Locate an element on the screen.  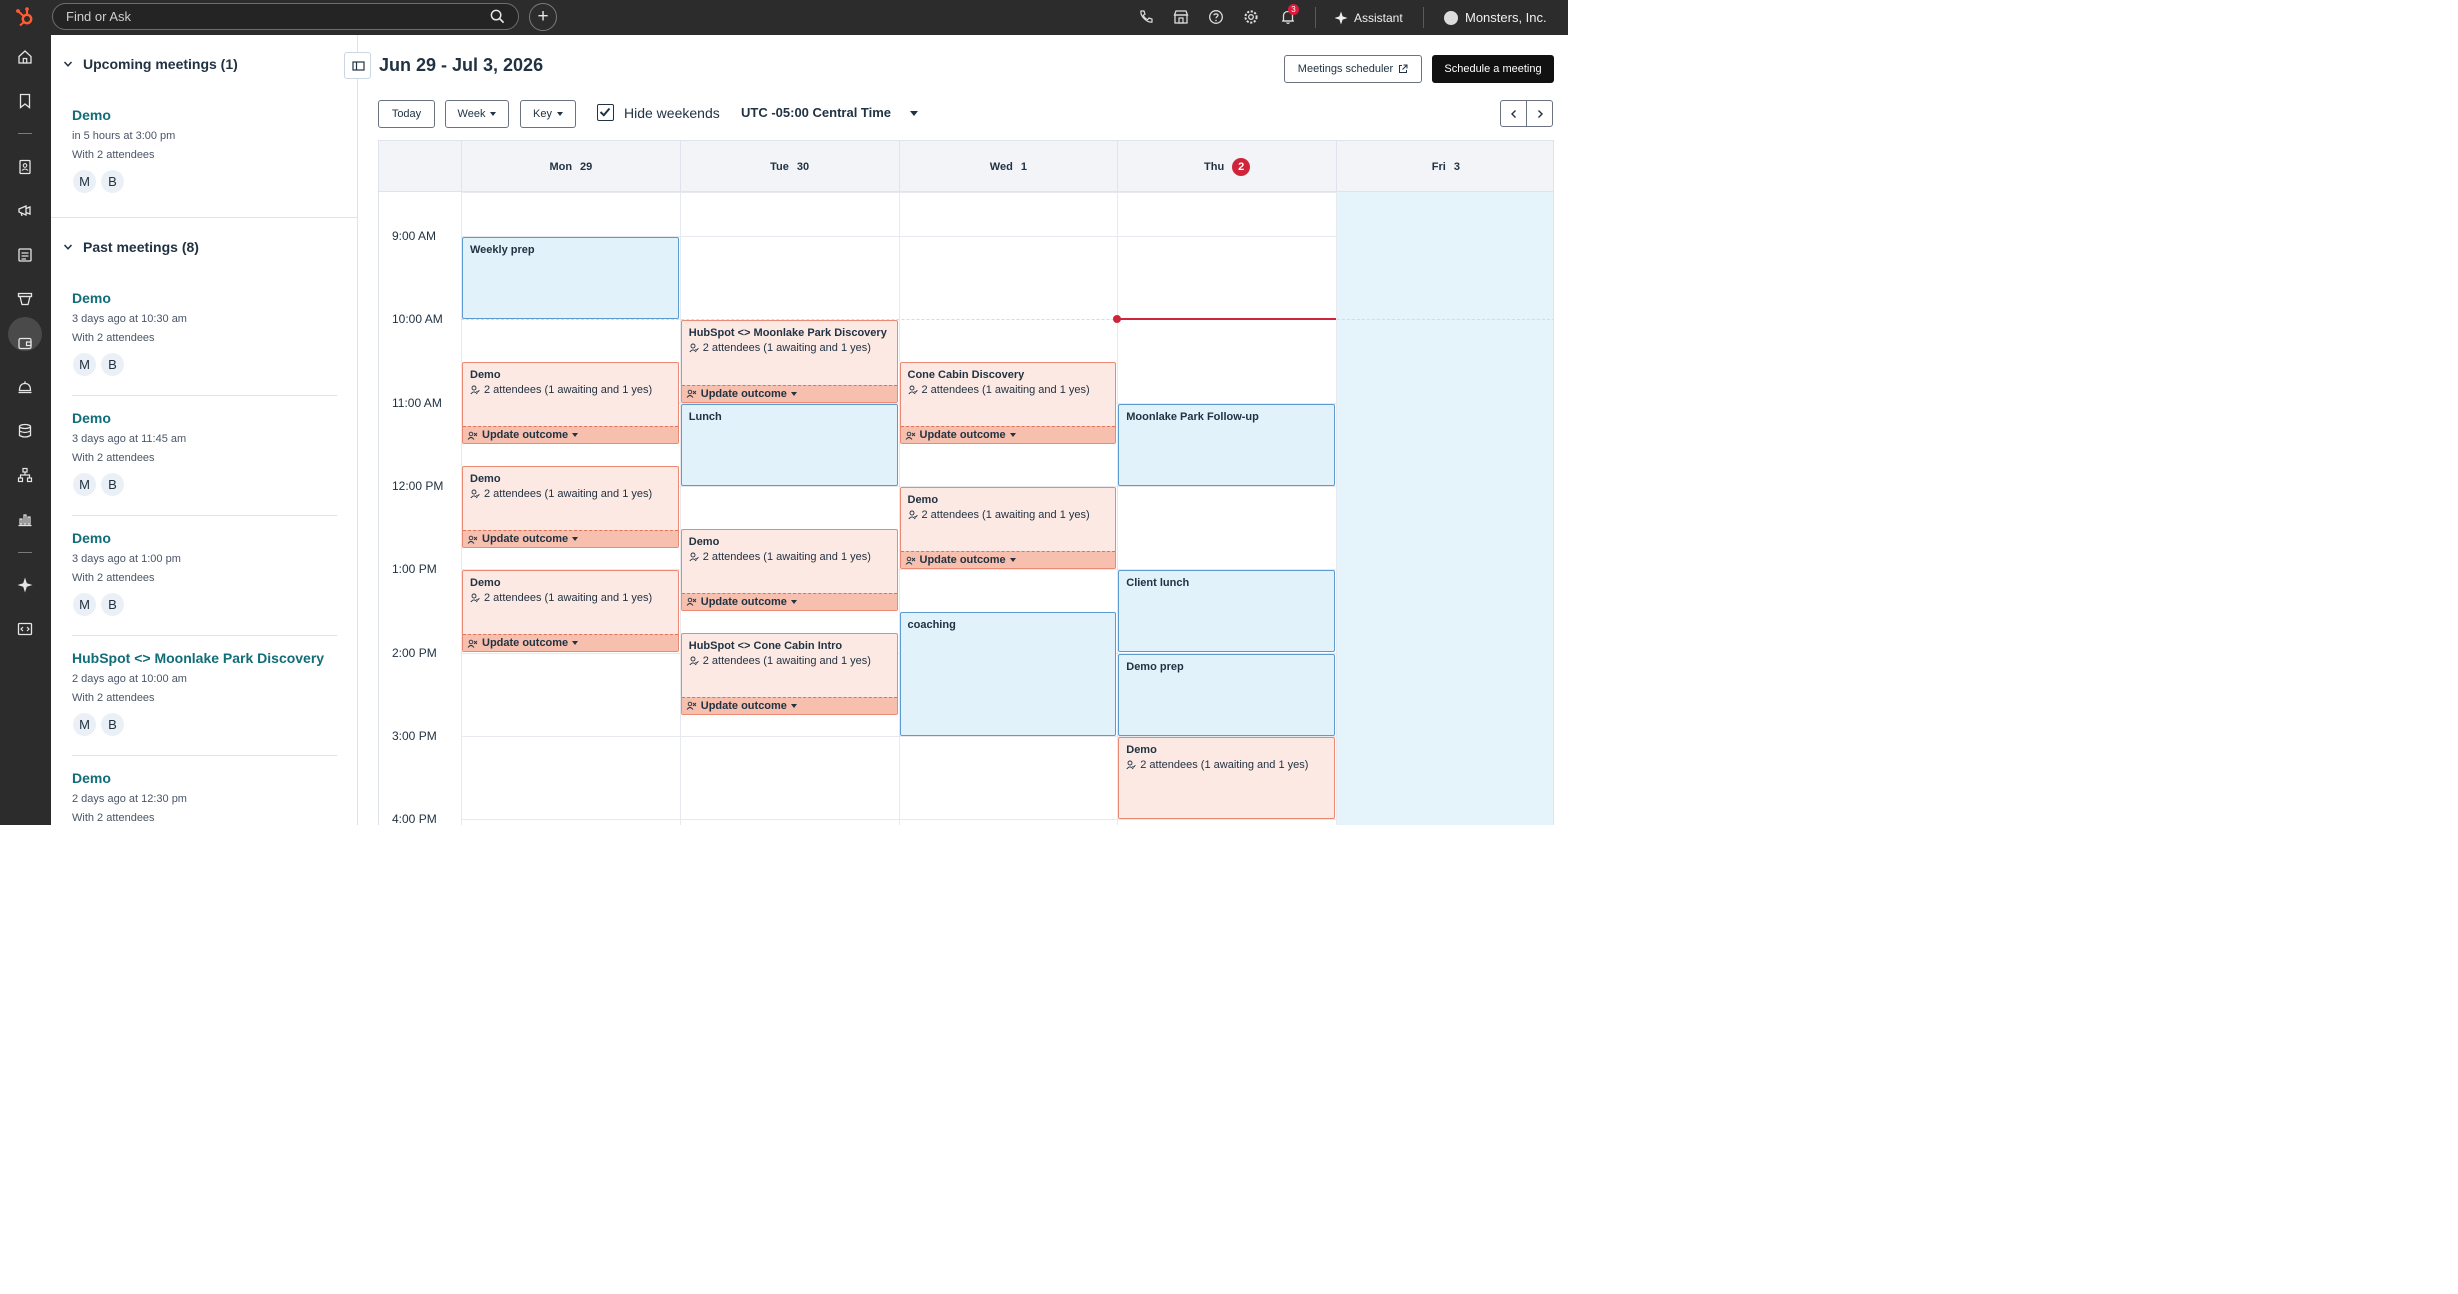
service-bell-icon is located at coordinates (25, 387).